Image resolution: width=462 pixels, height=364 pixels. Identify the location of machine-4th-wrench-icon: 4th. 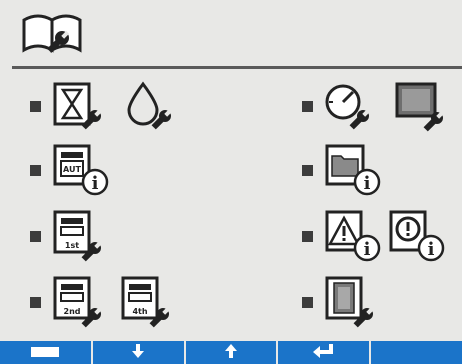
(149, 302).